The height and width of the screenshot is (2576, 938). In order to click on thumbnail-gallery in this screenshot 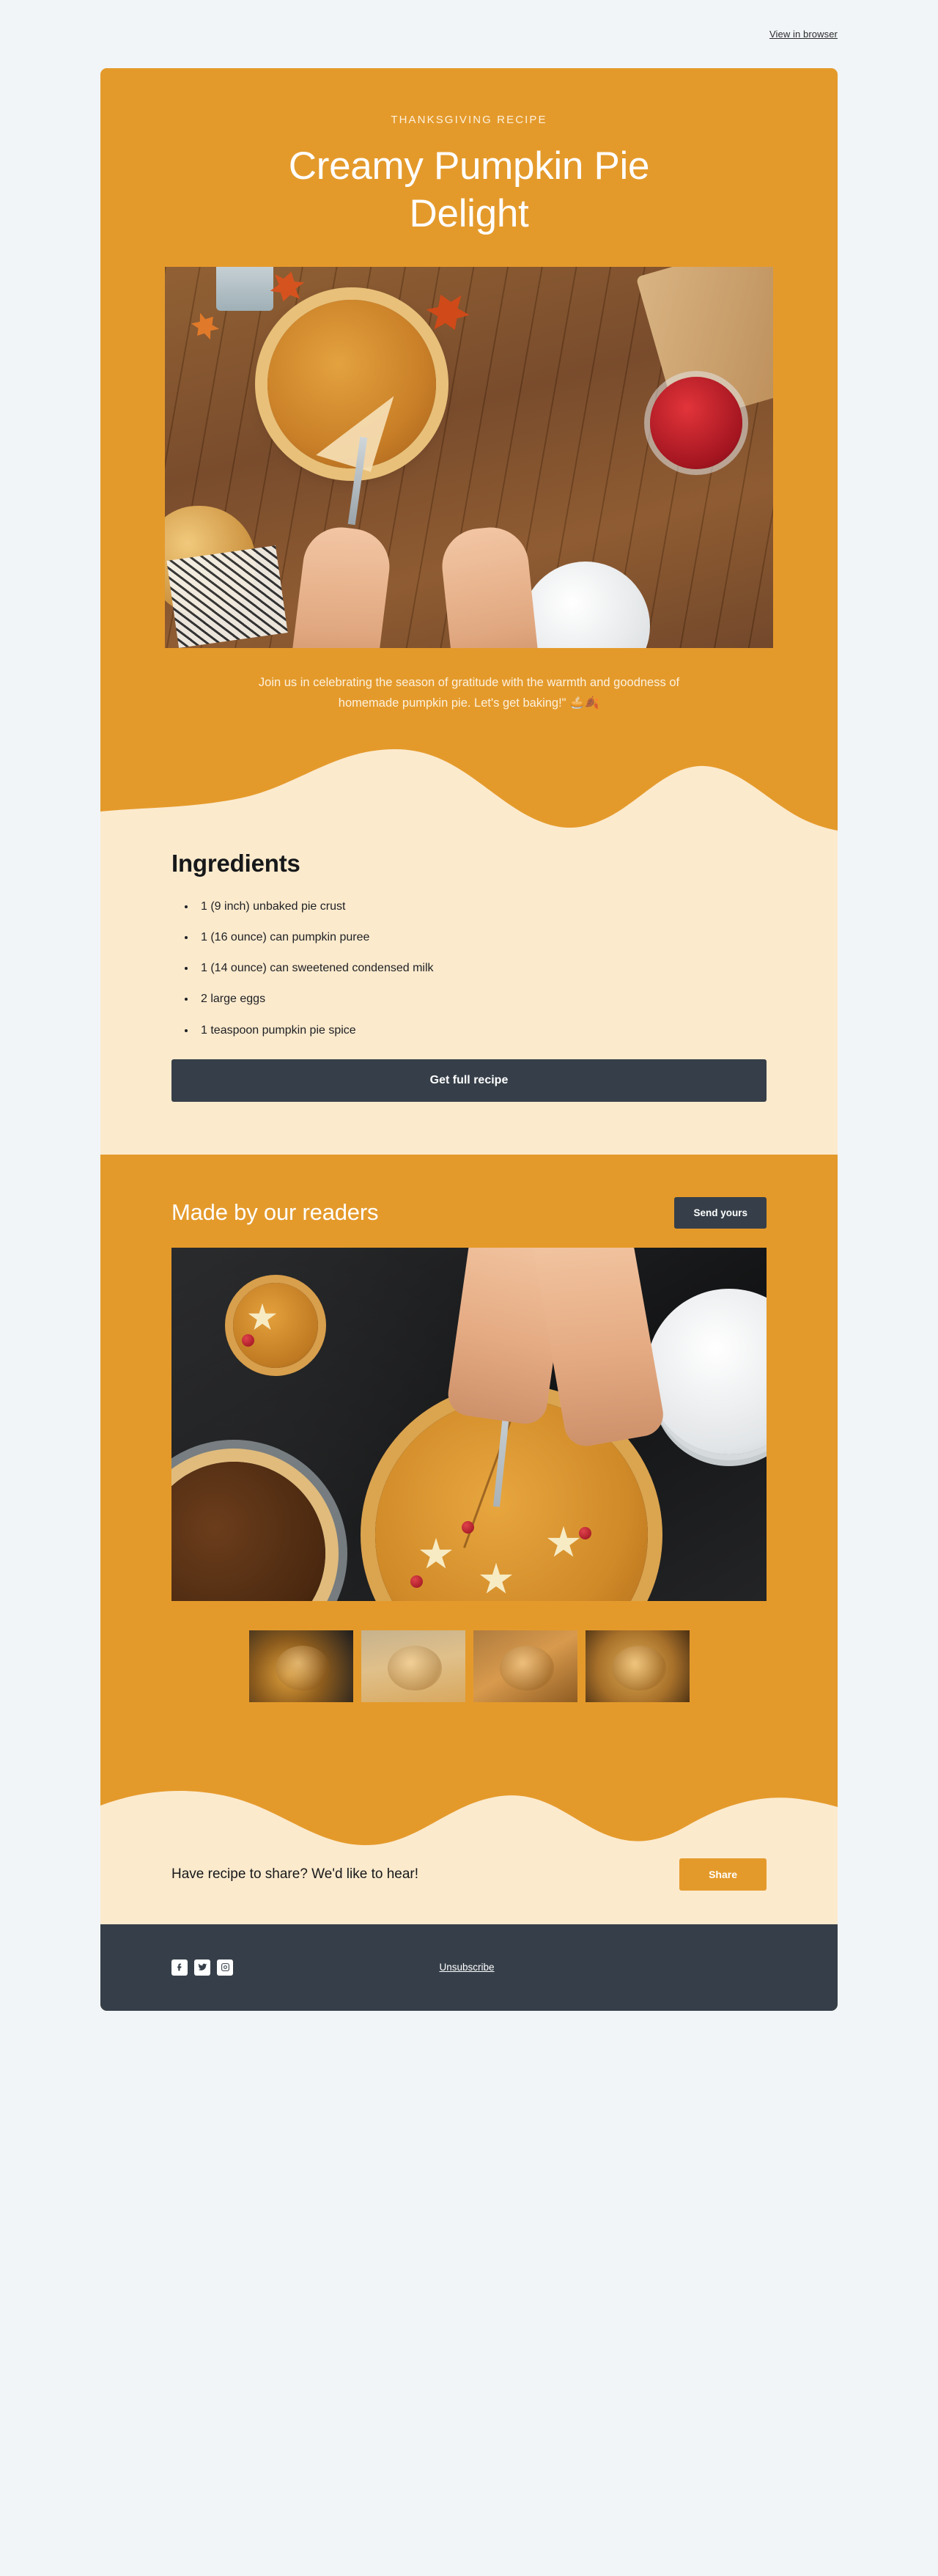, I will do `click(469, 1691)`.